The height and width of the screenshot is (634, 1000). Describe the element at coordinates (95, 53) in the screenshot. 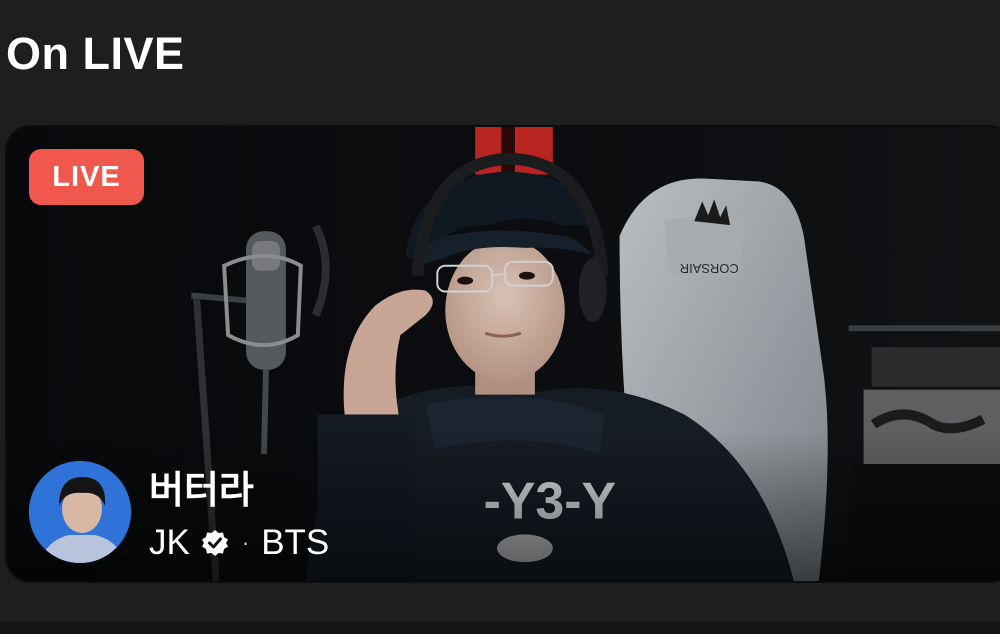

I see `section-title: On LIVE` at that location.